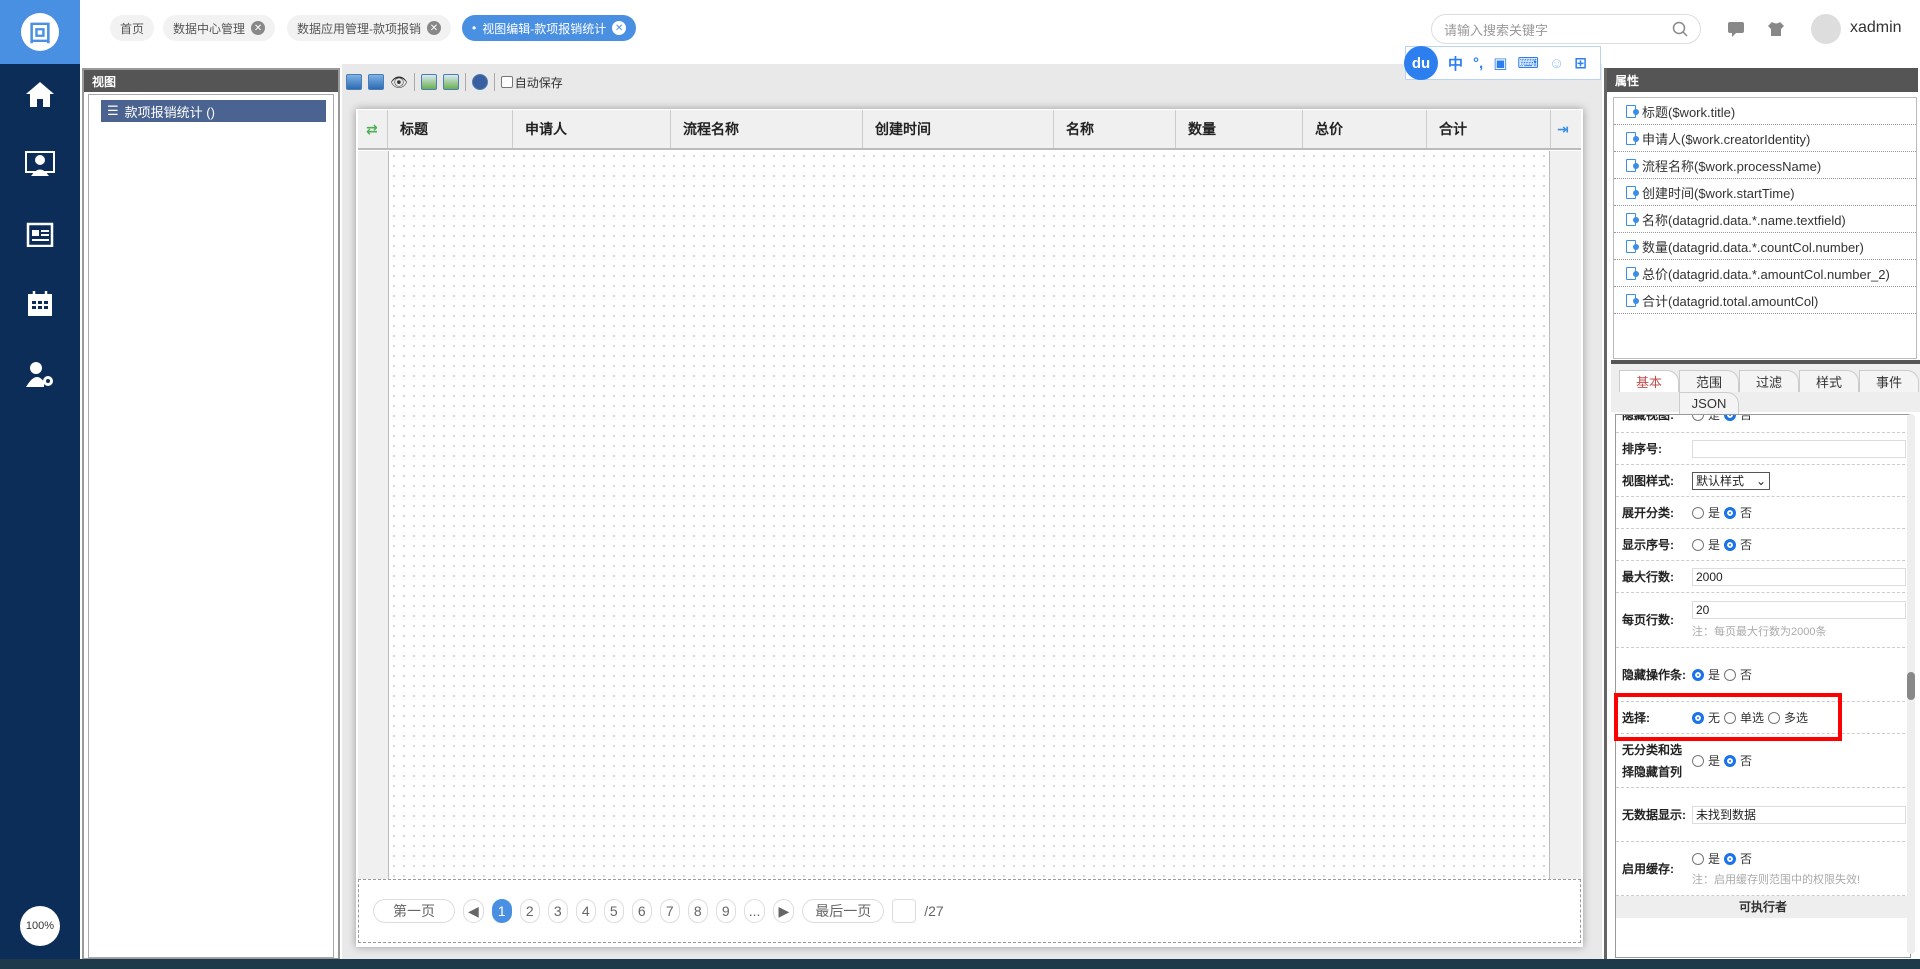 The image size is (1920, 969). I want to click on desktop-user-icon, so click(40, 164).